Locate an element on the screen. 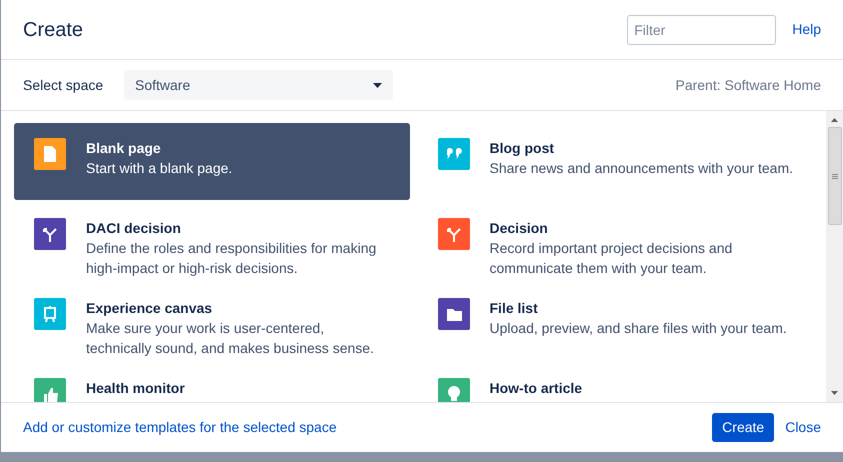 The width and height of the screenshot is (843, 462). dialog-title: Create is located at coordinates (53, 30).